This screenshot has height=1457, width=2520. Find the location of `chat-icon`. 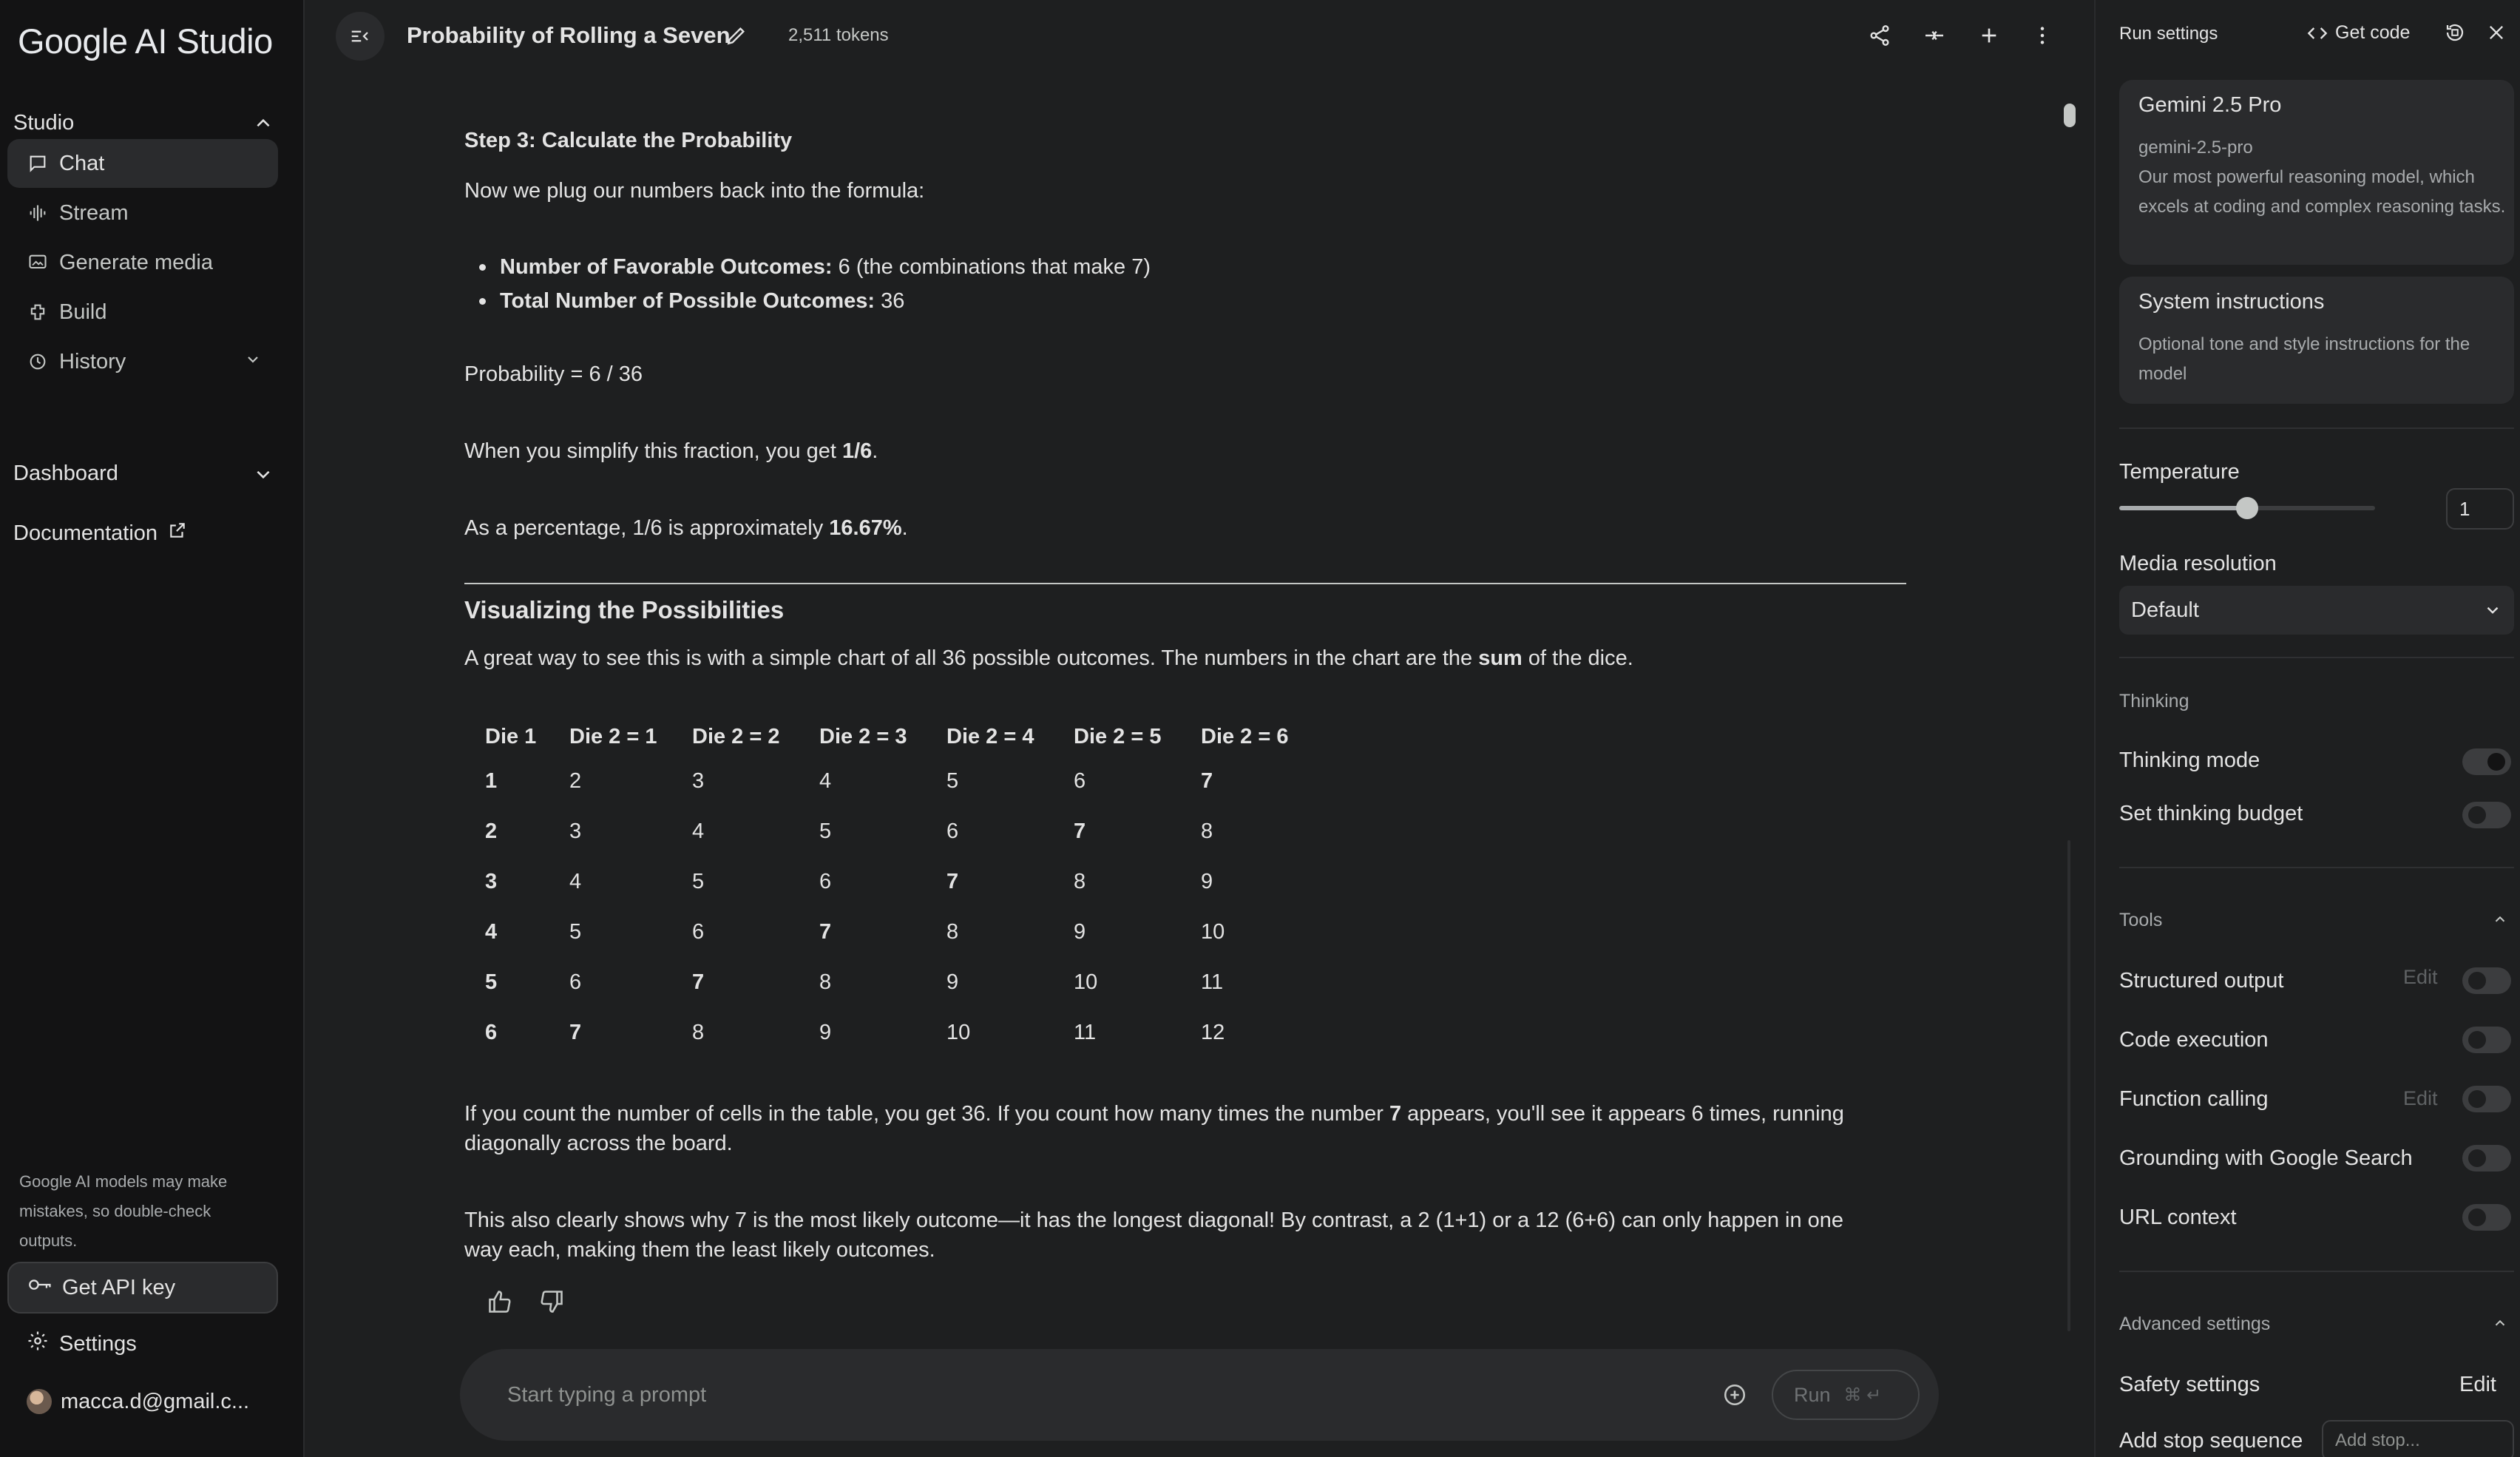

chat-icon is located at coordinates (38, 164).